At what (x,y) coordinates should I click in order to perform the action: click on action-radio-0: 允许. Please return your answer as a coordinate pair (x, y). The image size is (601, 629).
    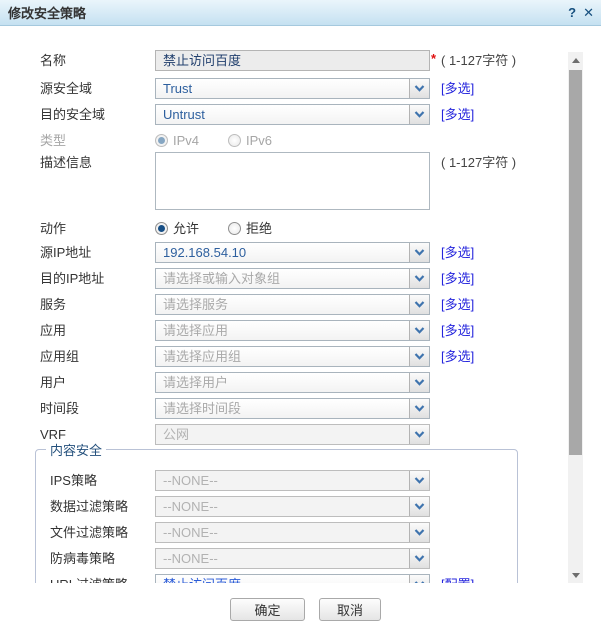
    Looking at the image, I should click on (177, 228).